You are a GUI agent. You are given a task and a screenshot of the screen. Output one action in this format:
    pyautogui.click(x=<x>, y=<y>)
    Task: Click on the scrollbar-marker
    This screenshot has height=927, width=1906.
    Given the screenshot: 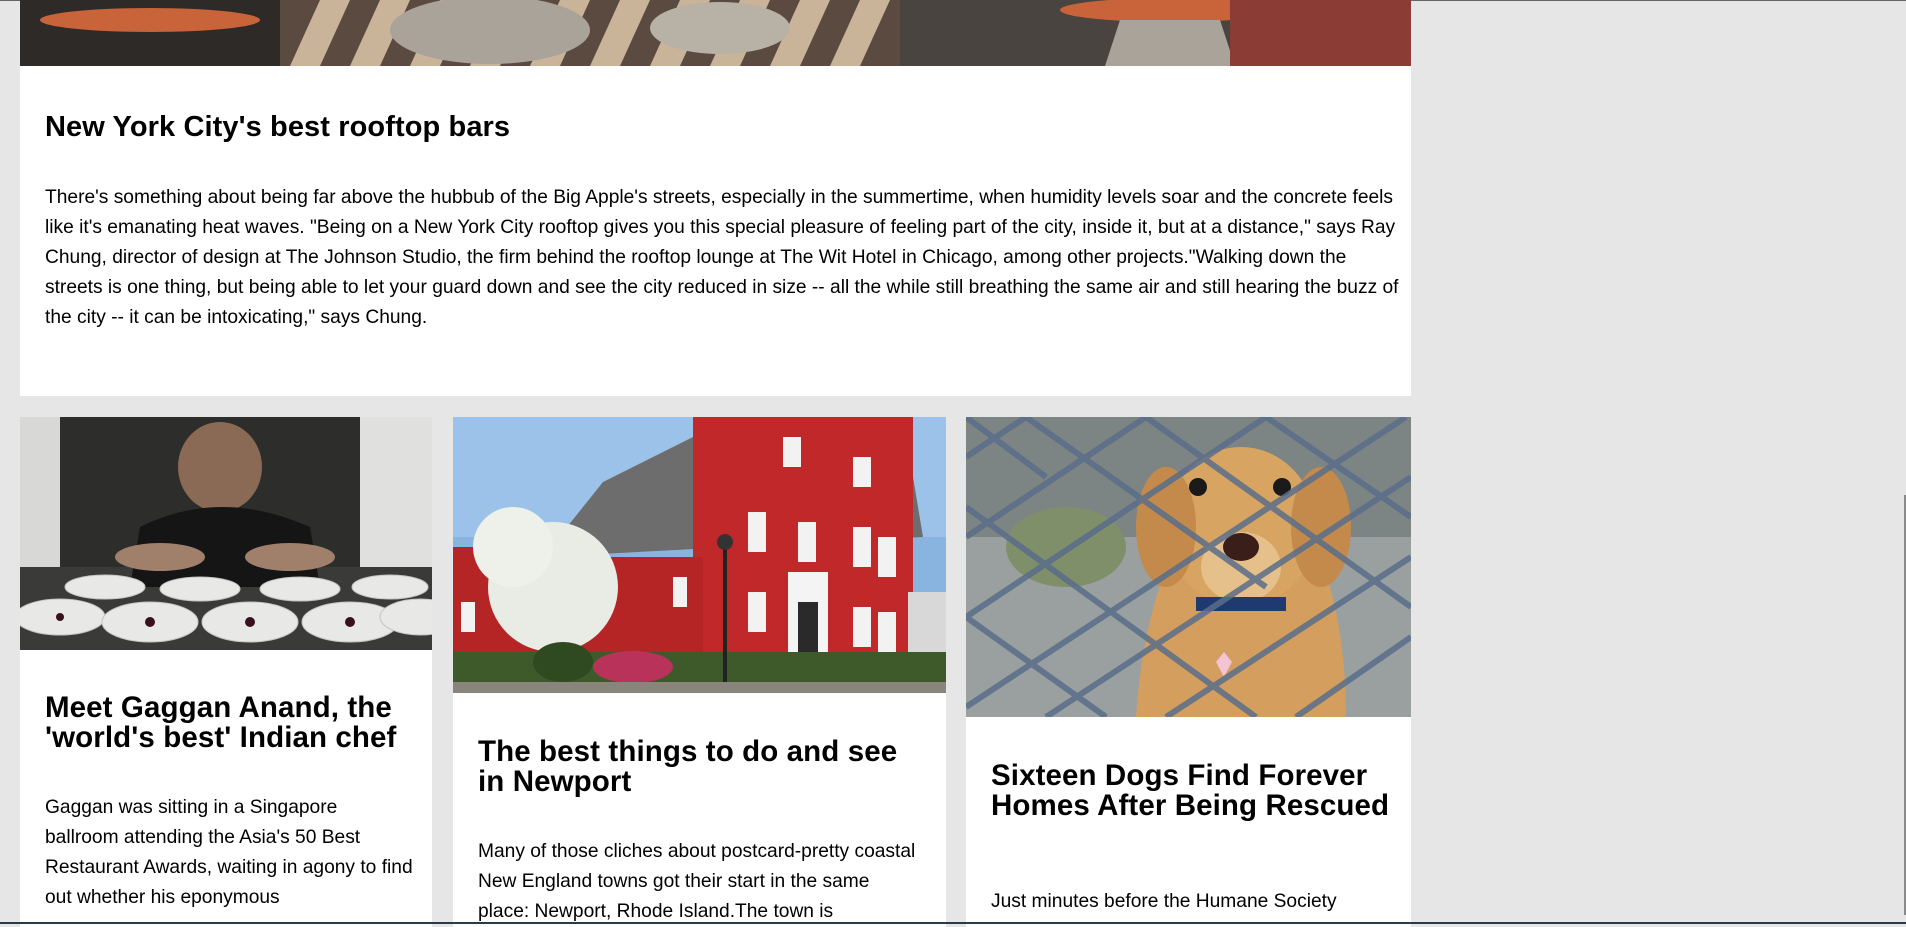 What is the action you would take?
    pyautogui.click(x=1903, y=705)
    